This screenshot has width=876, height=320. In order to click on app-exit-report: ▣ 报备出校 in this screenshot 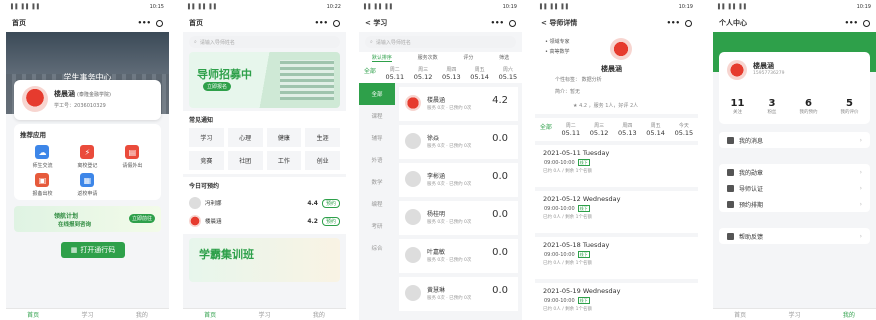, I will do `click(42, 185)`.